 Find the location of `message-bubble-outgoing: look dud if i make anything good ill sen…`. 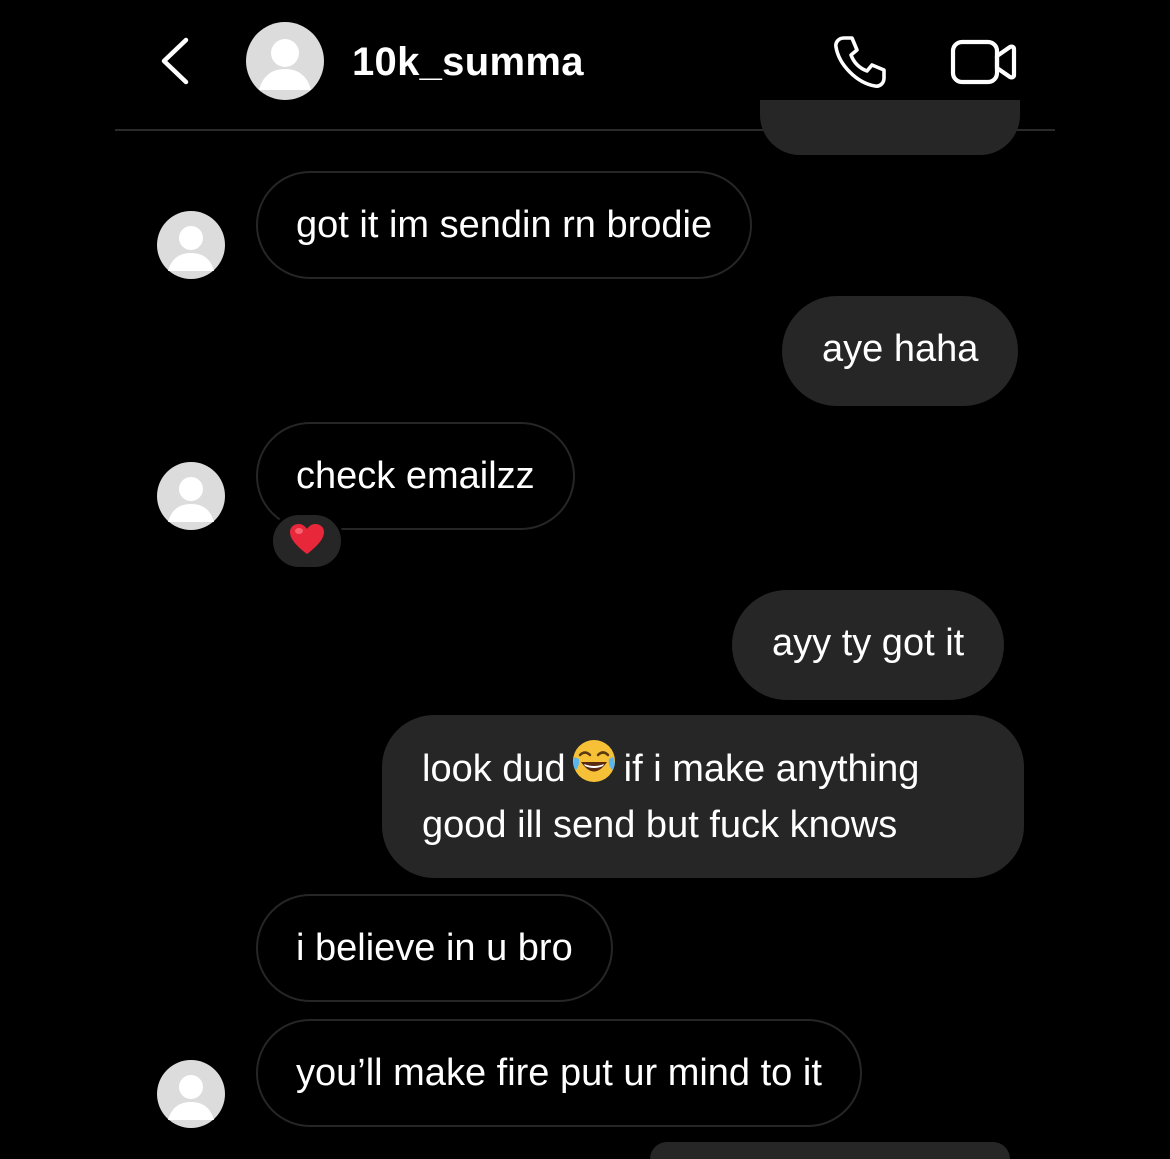

message-bubble-outgoing: look dud if i make anything good ill sen… is located at coordinates (703, 796).